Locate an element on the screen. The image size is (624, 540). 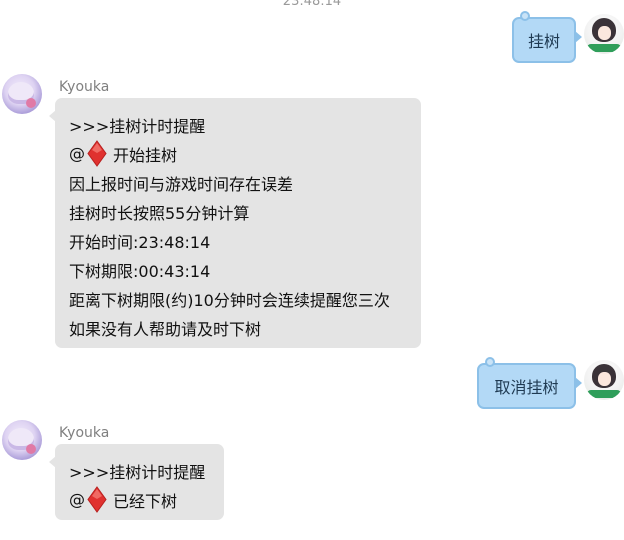
incoming-message-bubble: >>>挂树计时提醒 @ 已经下树 is located at coordinates (136, 482).